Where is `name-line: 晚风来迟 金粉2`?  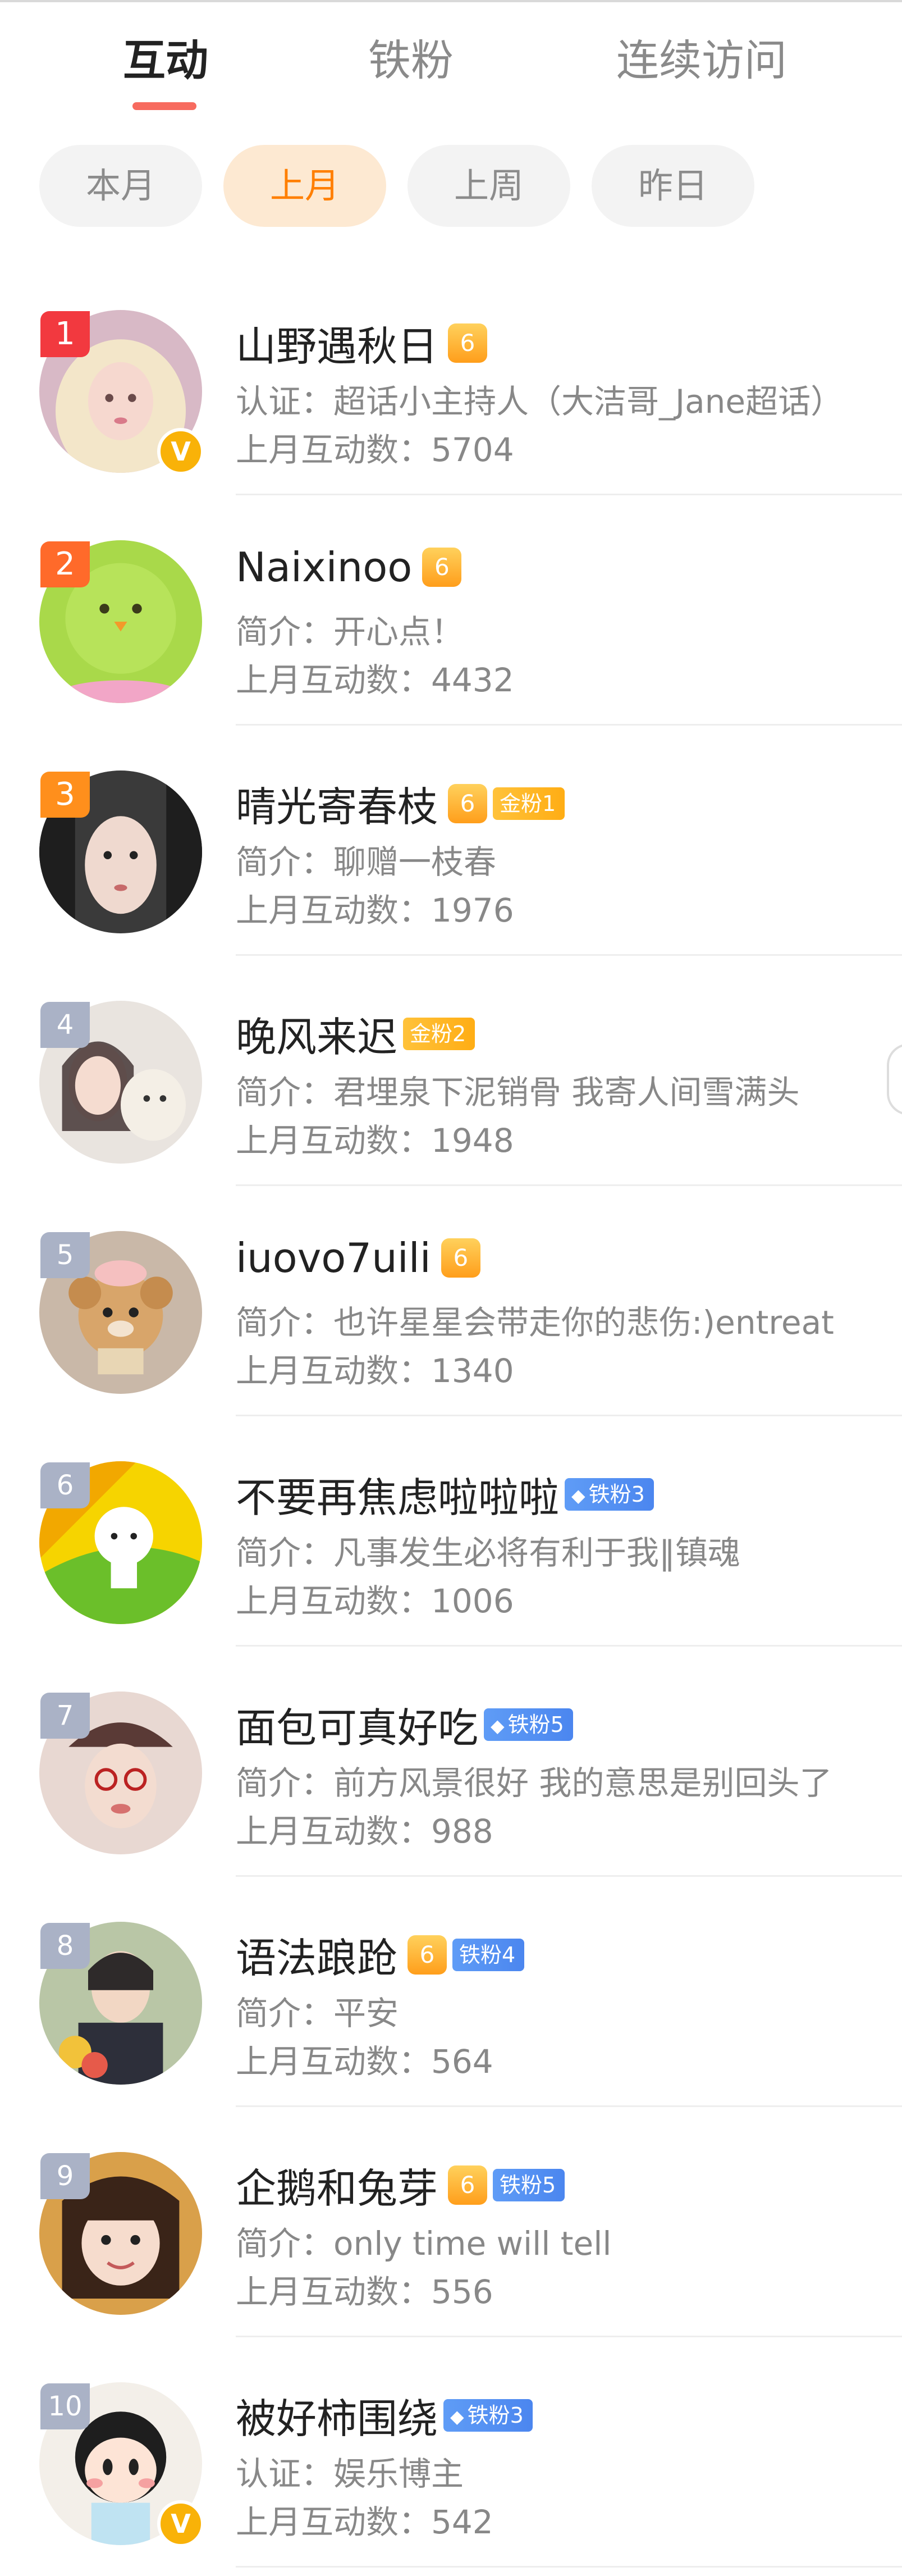
name-line: 晚风来迟 金粉2 is located at coordinates (355, 1032).